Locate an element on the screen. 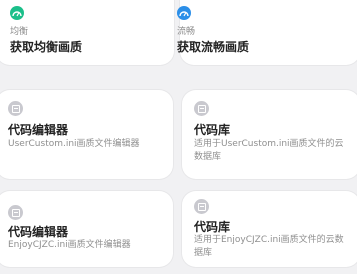  balanced-quality-card: 均衡 获取均衡画质 is located at coordinates (87, 32).